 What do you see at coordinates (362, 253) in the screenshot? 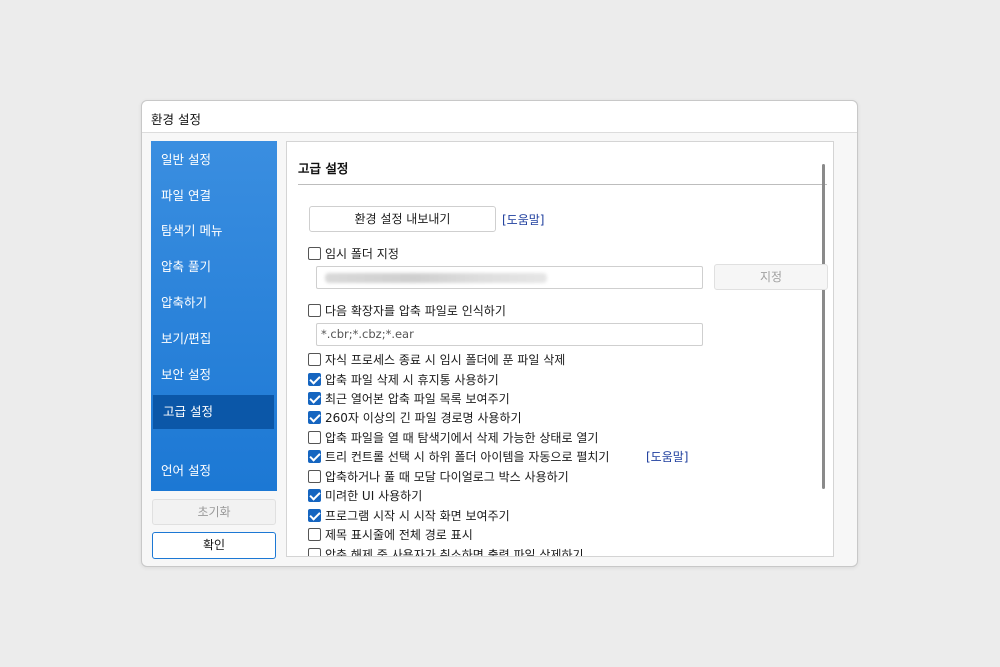
I see `temp-folder-label: 임시 폴더 지정` at bounding box center [362, 253].